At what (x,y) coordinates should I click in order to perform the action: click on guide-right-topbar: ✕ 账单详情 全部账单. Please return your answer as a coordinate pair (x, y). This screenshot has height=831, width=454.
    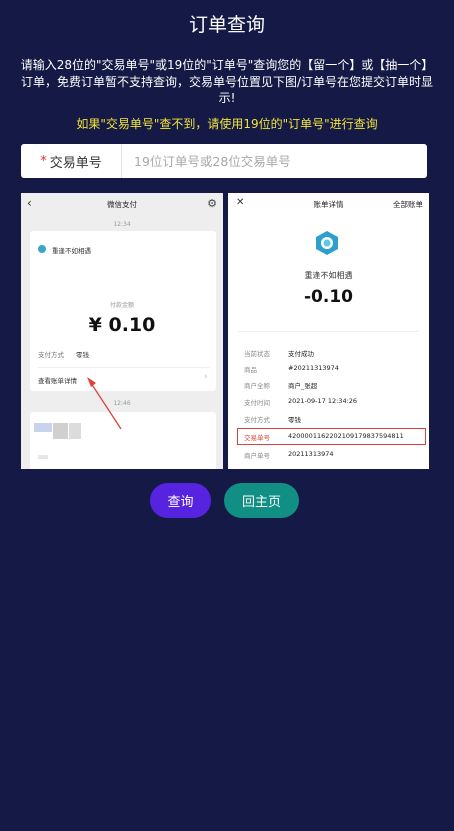
    Looking at the image, I should click on (328, 204).